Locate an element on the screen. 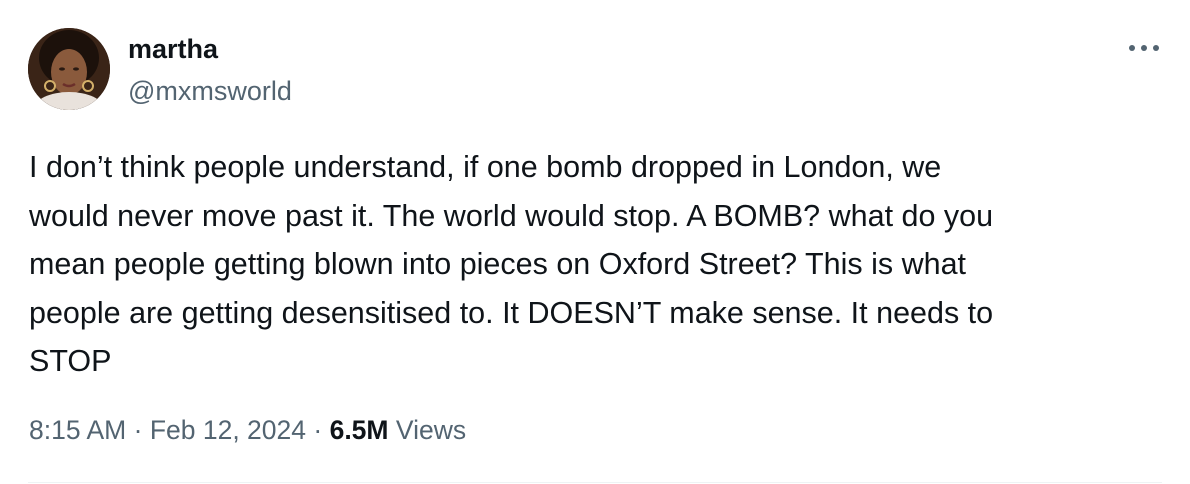 Image resolution: width=1190 pixels, height=484 pixels. more-horizontal-icon is located at coordinates (1144, 48).